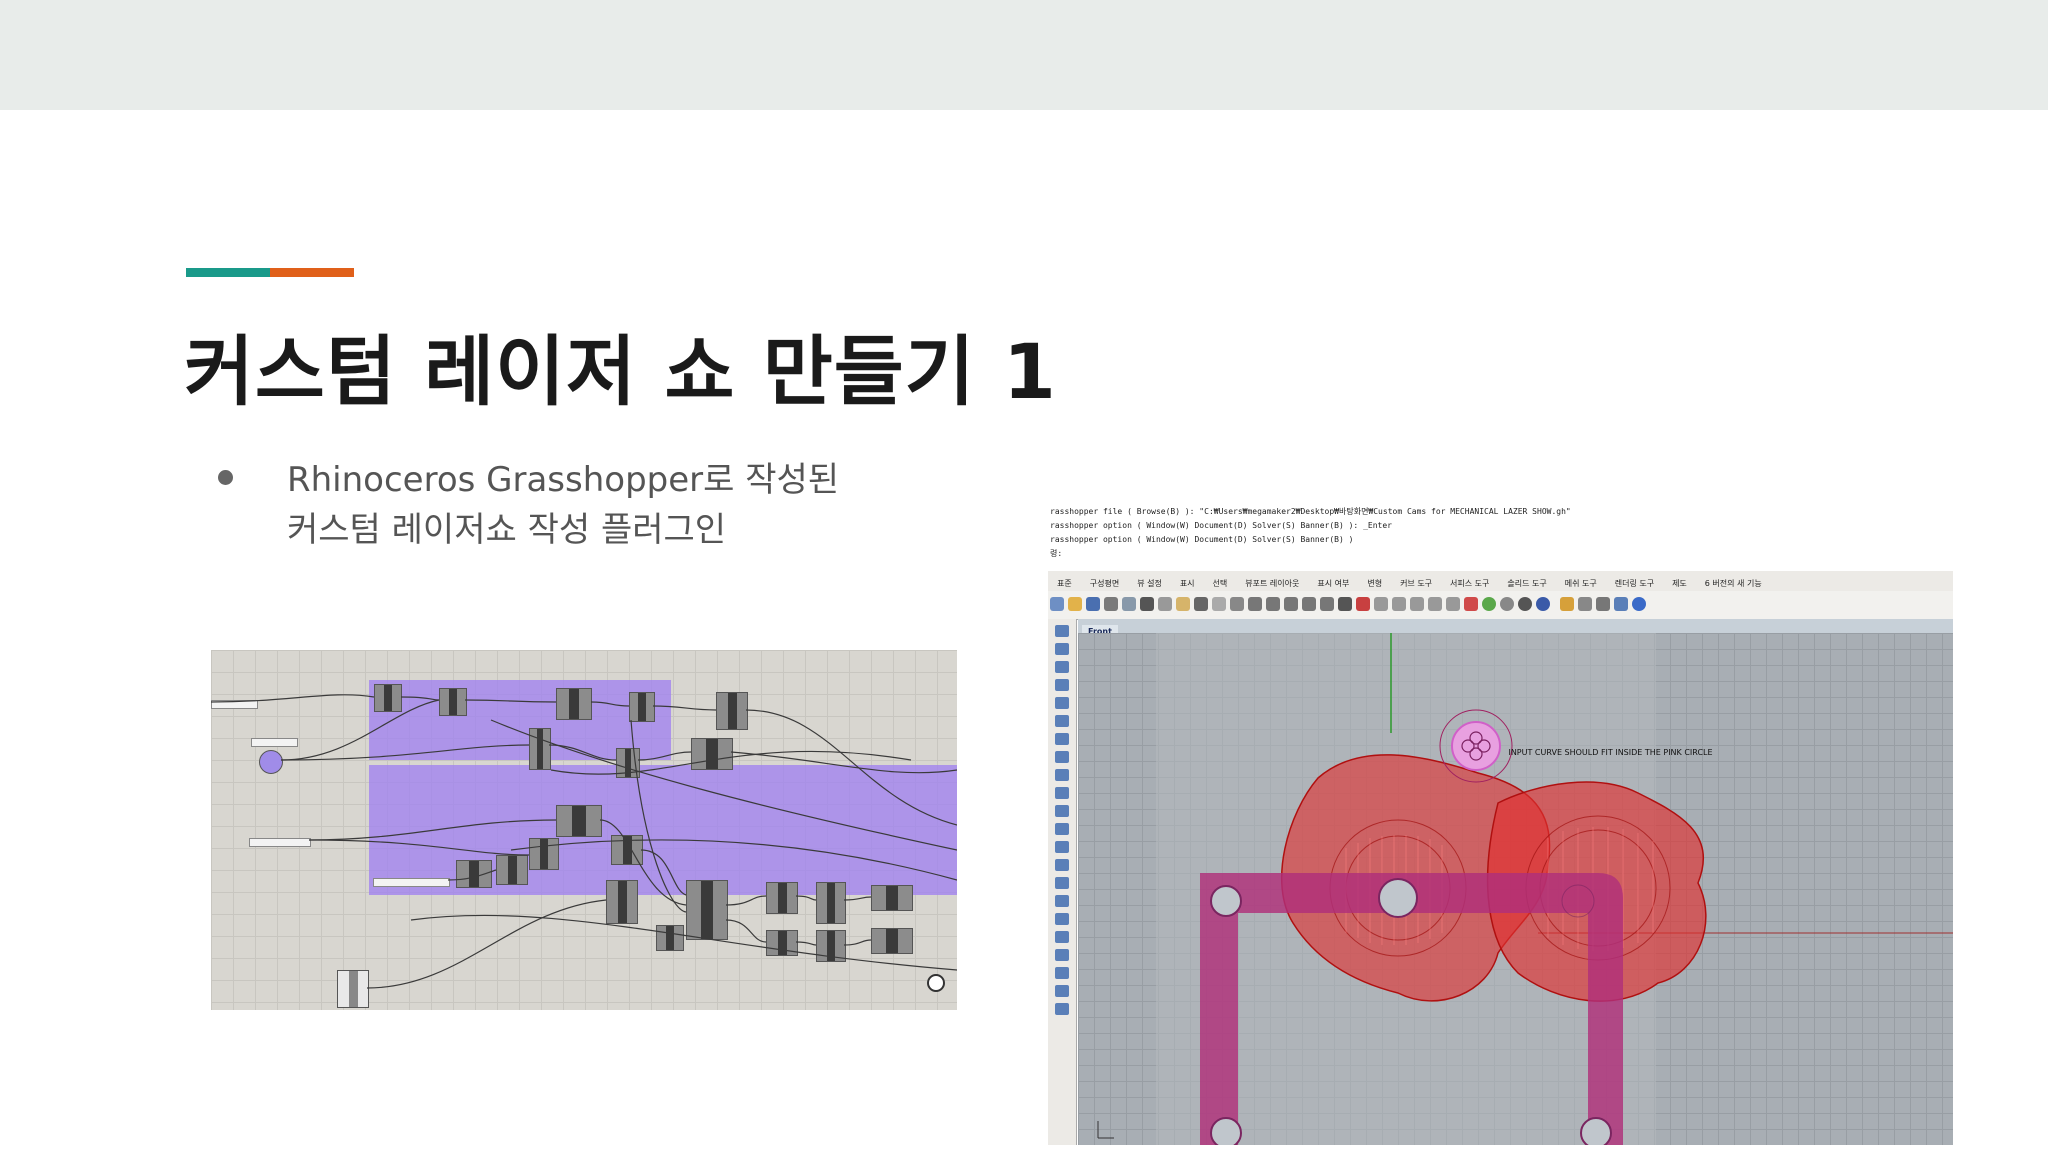 The height and width of the screenshot is (1152, 2048). What do you see at coordinates (1500, 554) in the screenshot?
I see `command-prompt: 령:` at bounding box center [1500, 554].